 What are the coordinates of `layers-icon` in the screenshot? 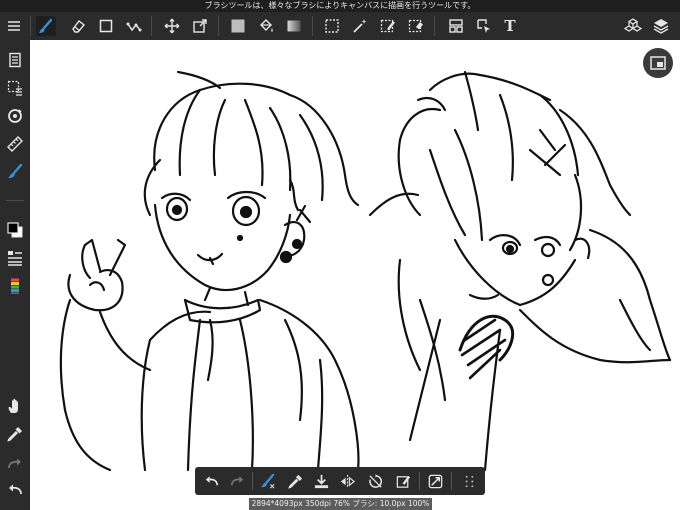 It's located at (661, 26).